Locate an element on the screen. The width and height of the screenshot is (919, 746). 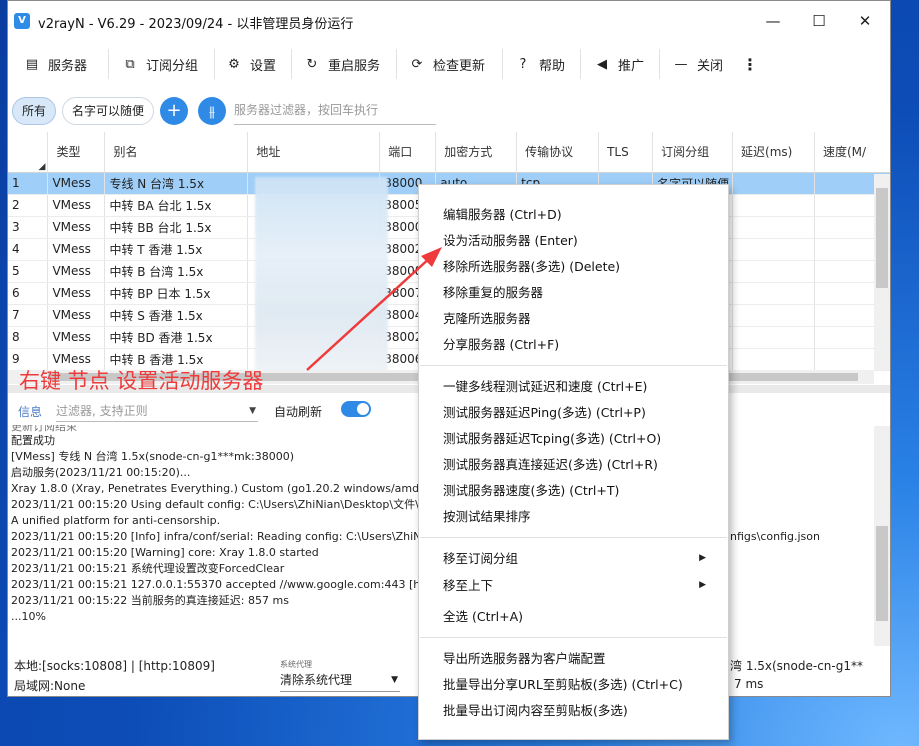
annotation-arrow is located at coordinates (374, 309).